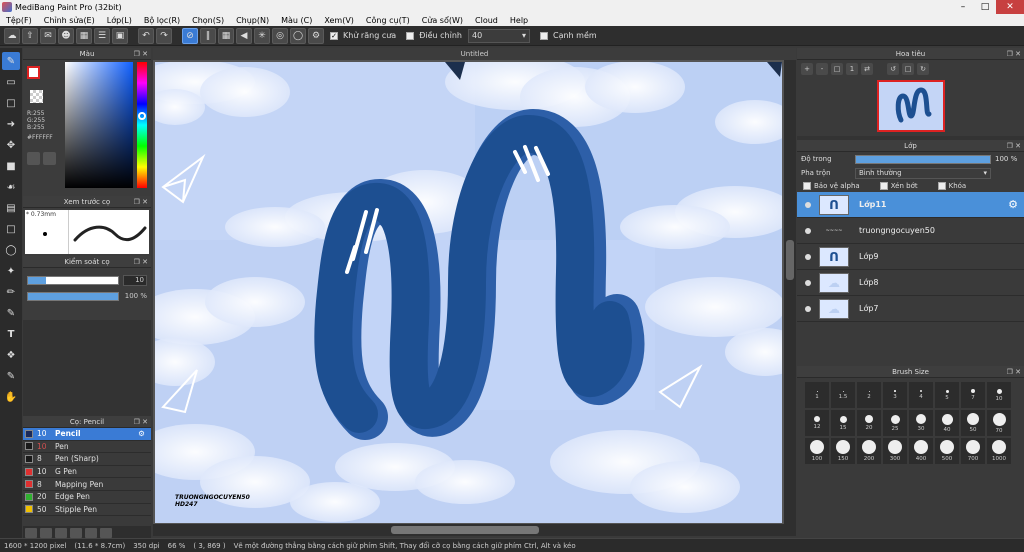  Describe the element at coordinates (837, 69) in the screenshot. I see `fit-icon: □` at that location.